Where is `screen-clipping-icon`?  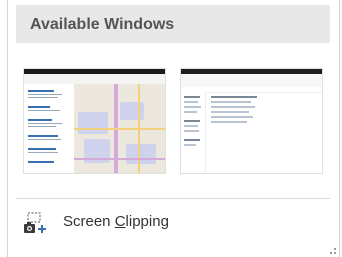
screen-clipping-icon is located at coordinates (35, 222).